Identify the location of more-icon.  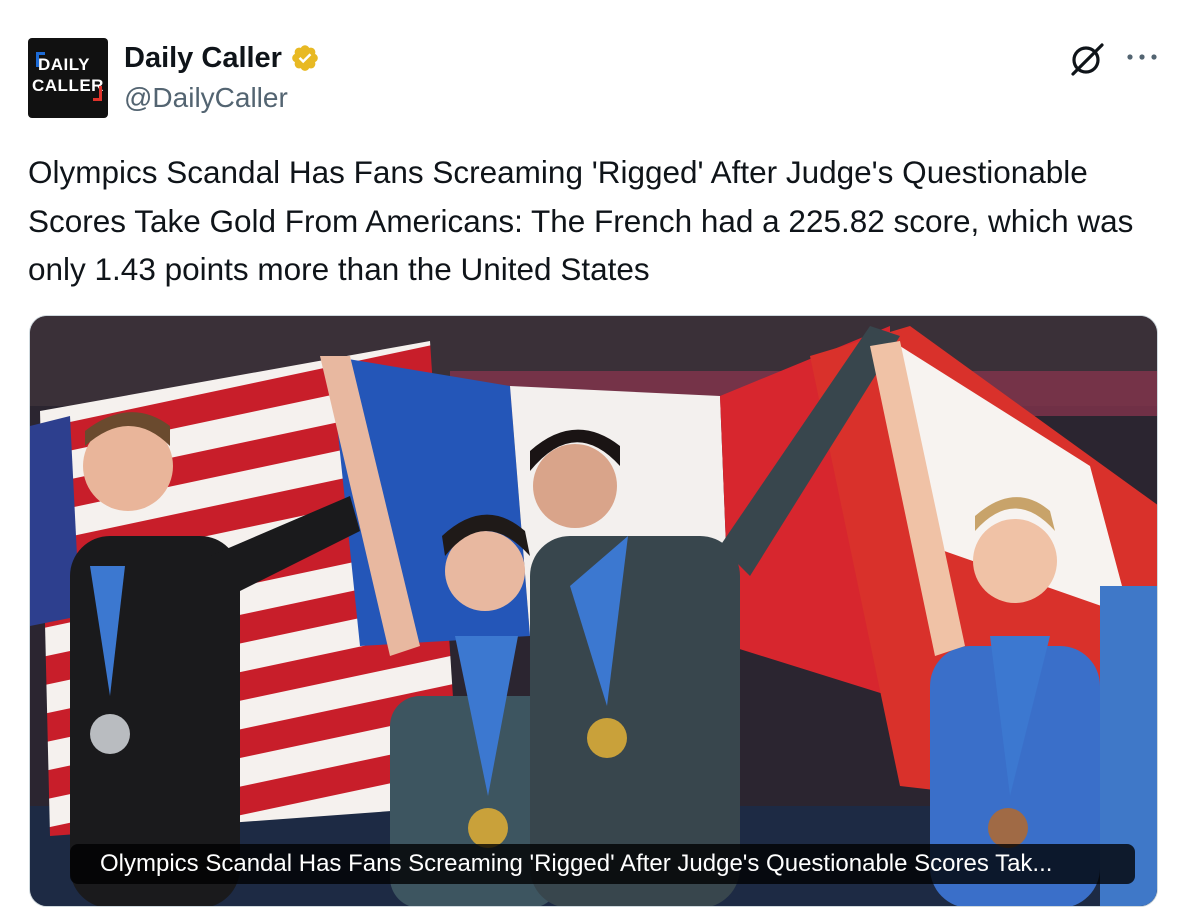
(1142, 57).